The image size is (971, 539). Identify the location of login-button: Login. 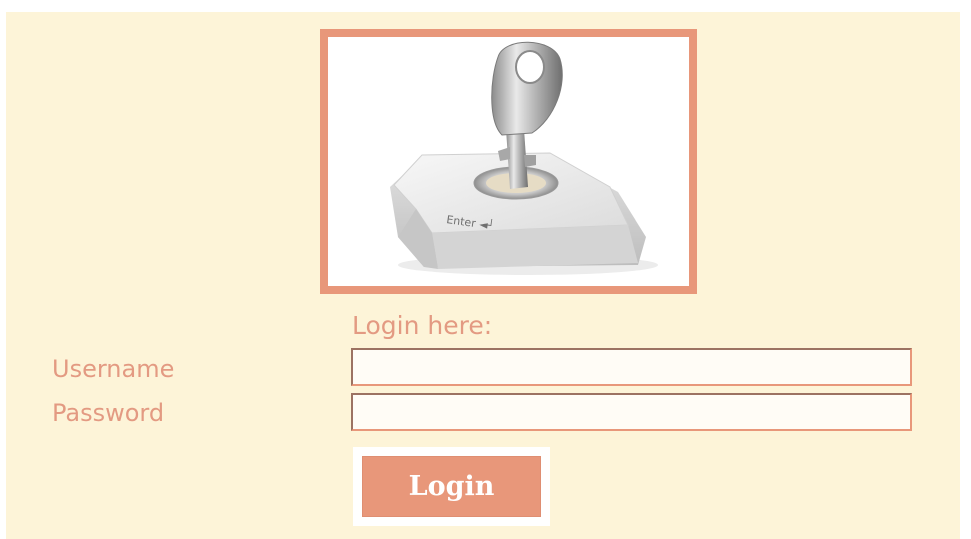
(451, 486).